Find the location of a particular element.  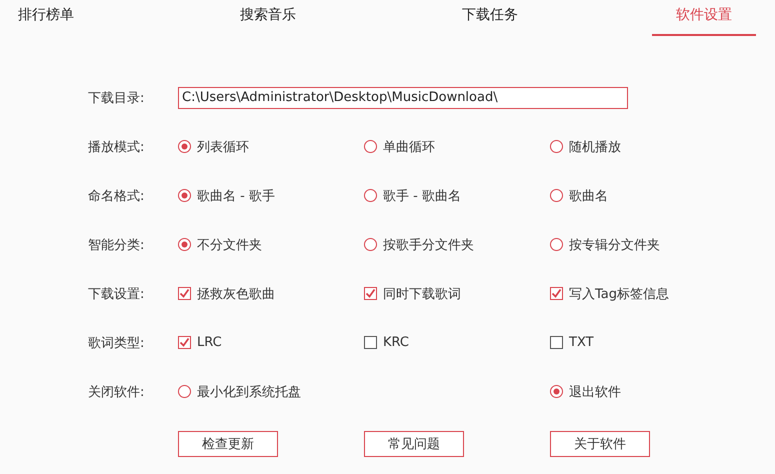

option-label: KRC is located at coordinates (396, 342).